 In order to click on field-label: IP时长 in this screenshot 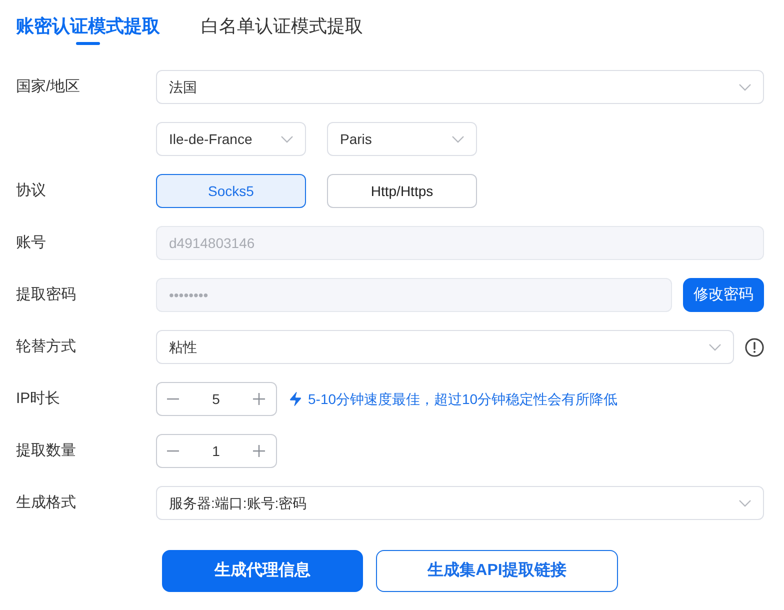, I will do `click(39, 398)`.